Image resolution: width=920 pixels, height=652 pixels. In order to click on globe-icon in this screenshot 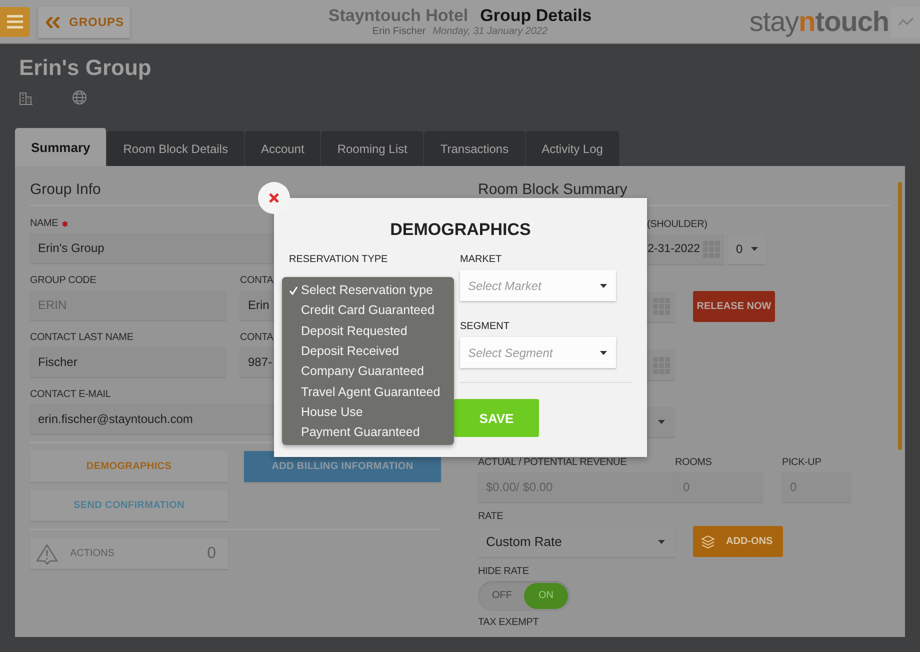, I will do `click(79, 97)`.